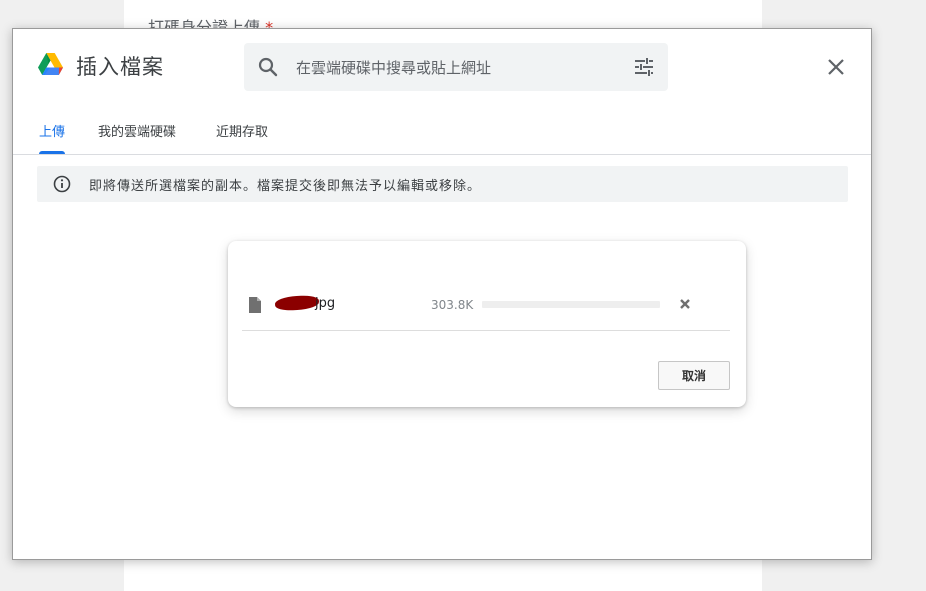  What do you see at coordinates (285, 186) in the screenshot?
I see `notice-text: 即將傳送所選檔案的副本。檔案提交後即無法予以編輯或移除。` at bounding box center [285, 186].